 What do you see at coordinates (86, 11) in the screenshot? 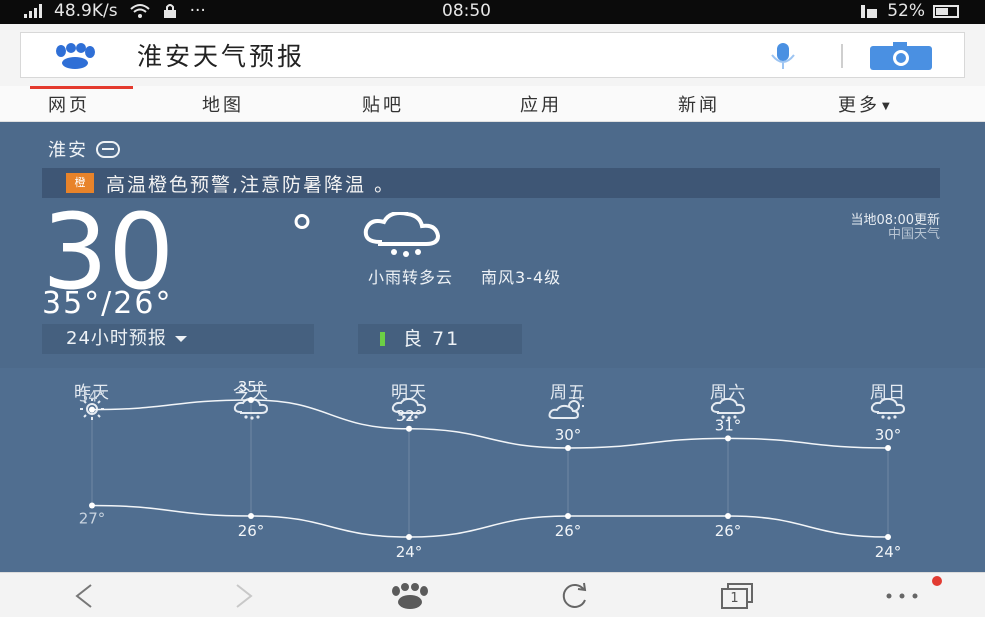
I see `net-speed: 48.9K/s` at bounding box center [86, 11].